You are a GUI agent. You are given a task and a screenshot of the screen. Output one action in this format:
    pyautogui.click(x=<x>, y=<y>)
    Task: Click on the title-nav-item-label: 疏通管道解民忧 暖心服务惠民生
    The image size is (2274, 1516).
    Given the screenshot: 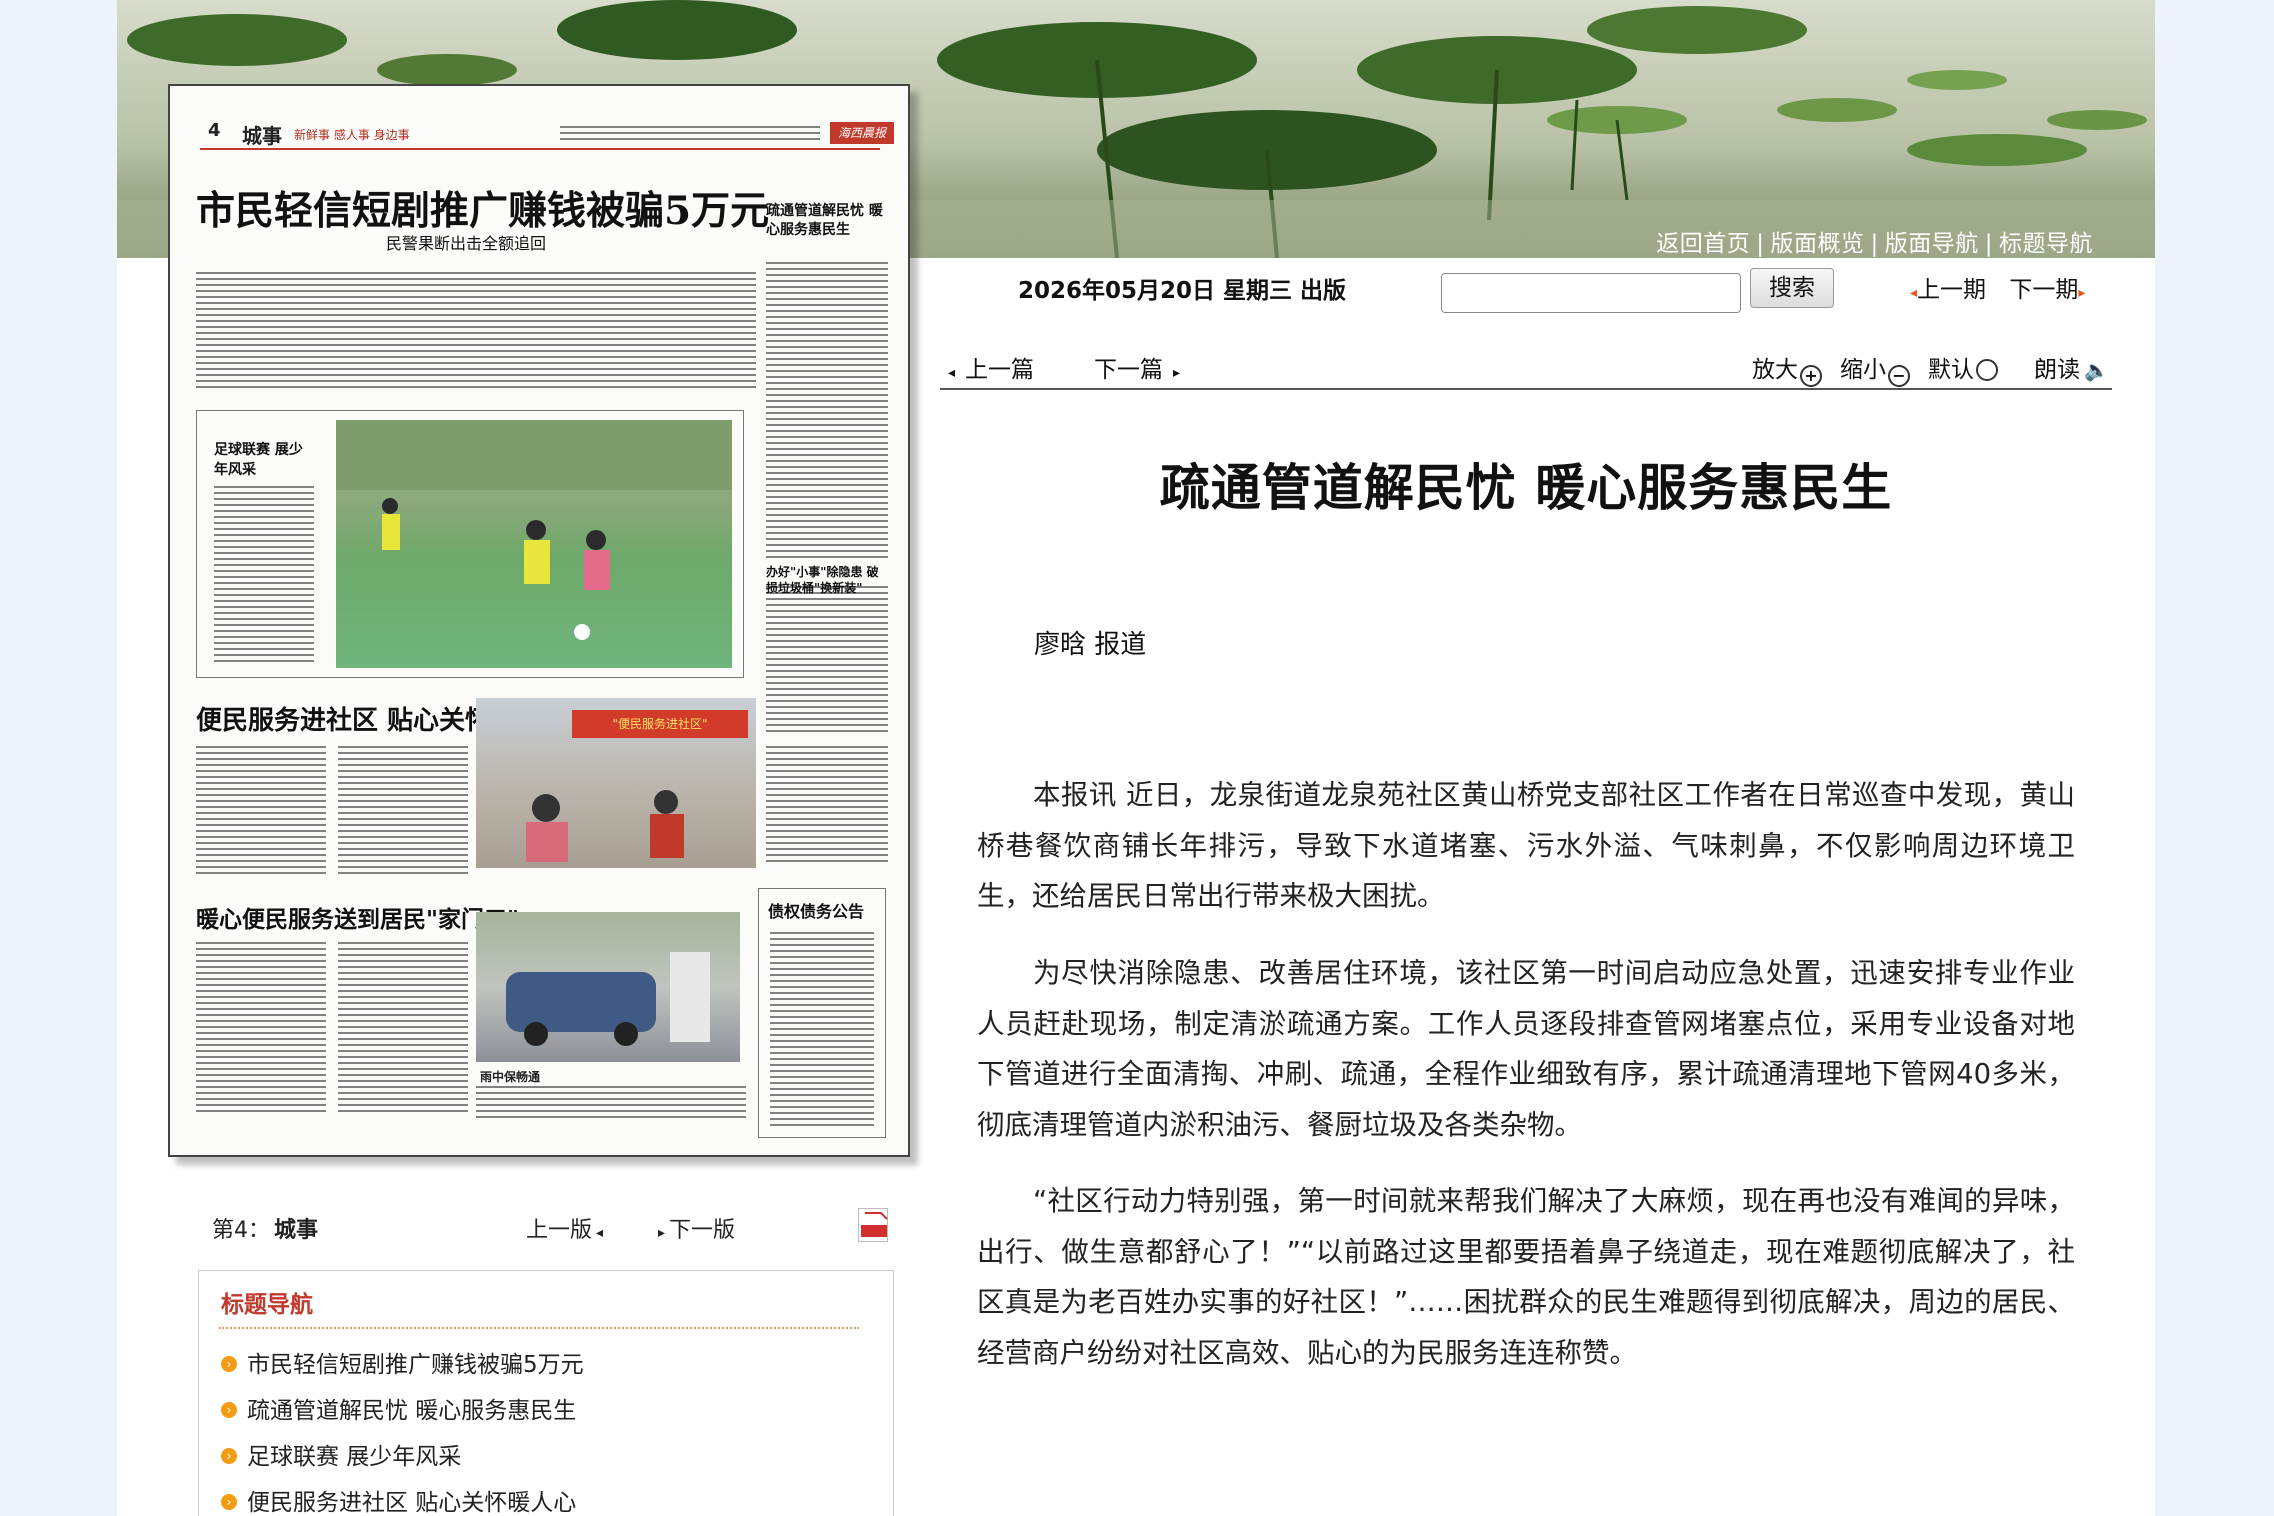 What is the action you would take?
    pyautogui.click(x=412, y=1411)
    